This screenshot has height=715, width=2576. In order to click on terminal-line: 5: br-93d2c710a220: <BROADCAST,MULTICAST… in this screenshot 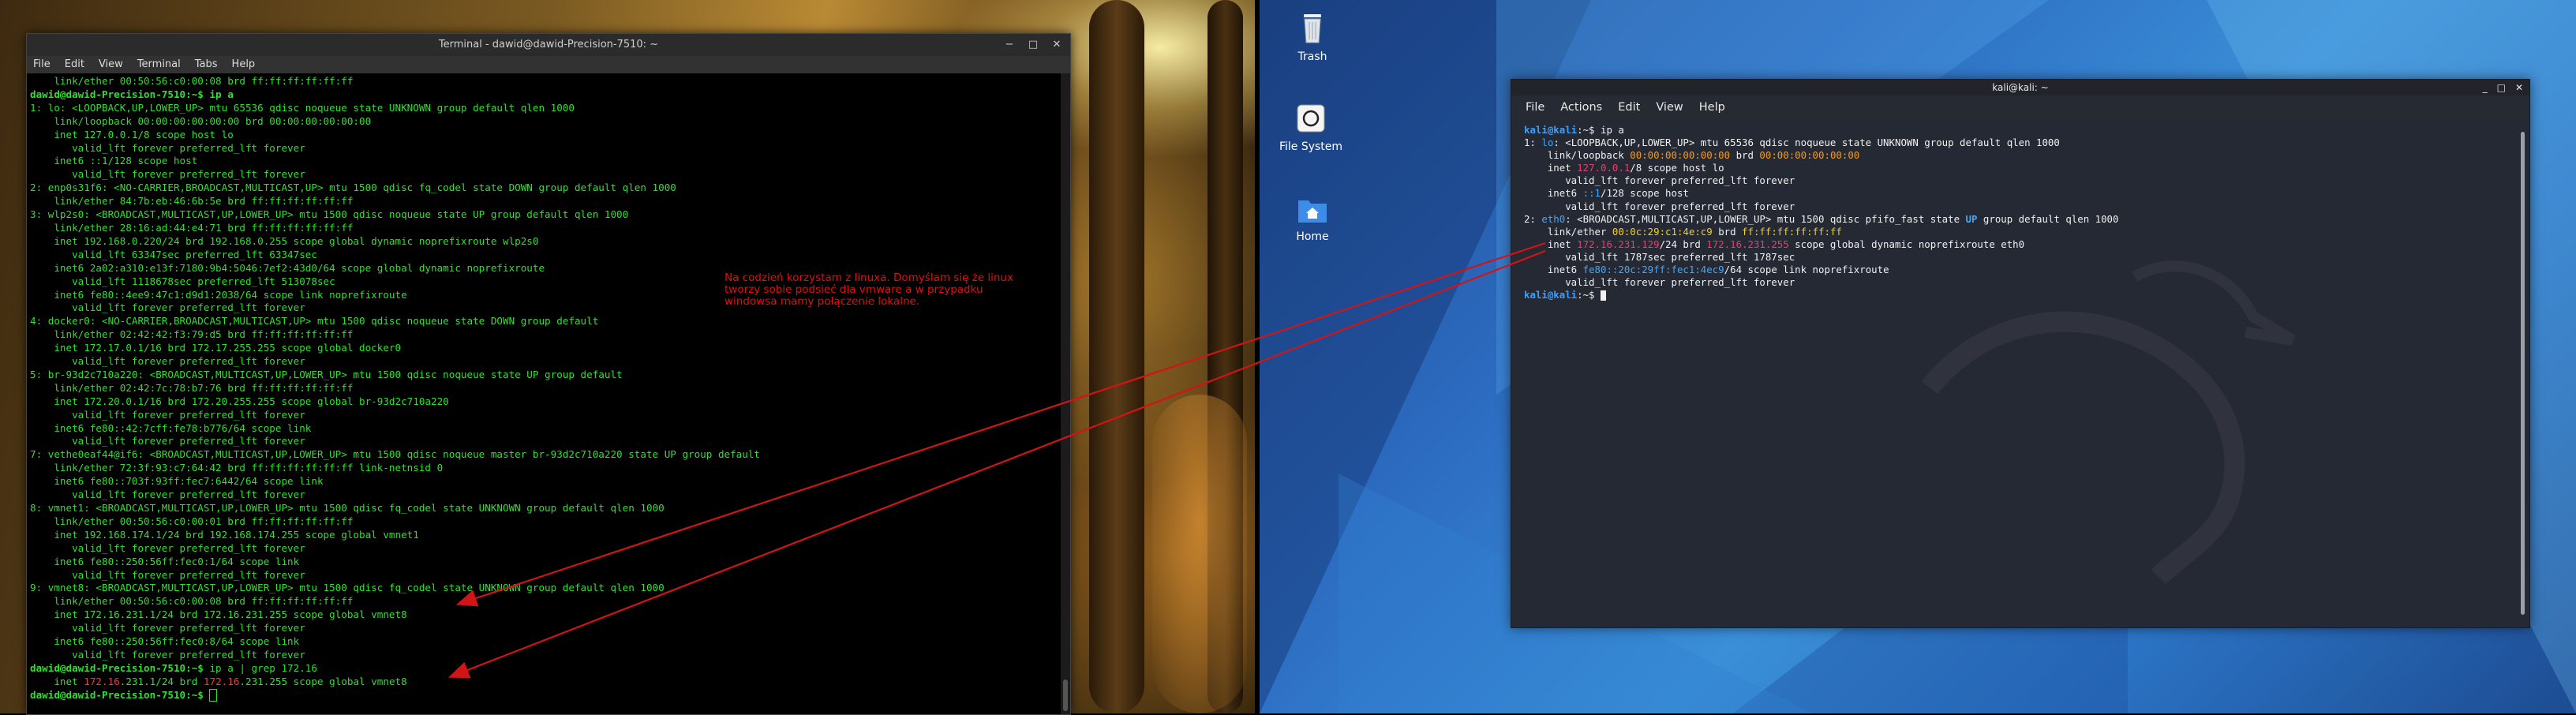, I will do `click(326, 374)`.